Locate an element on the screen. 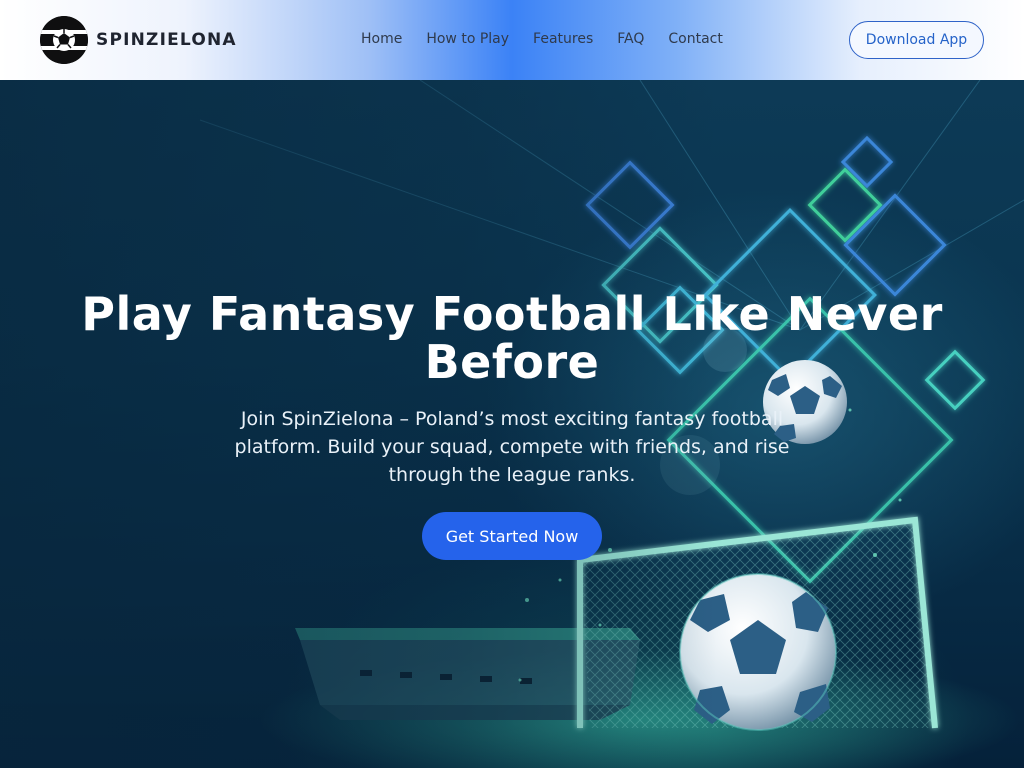 The image size is (1024, 768). nav-item-features: Features is located at coordinates (563, 39).